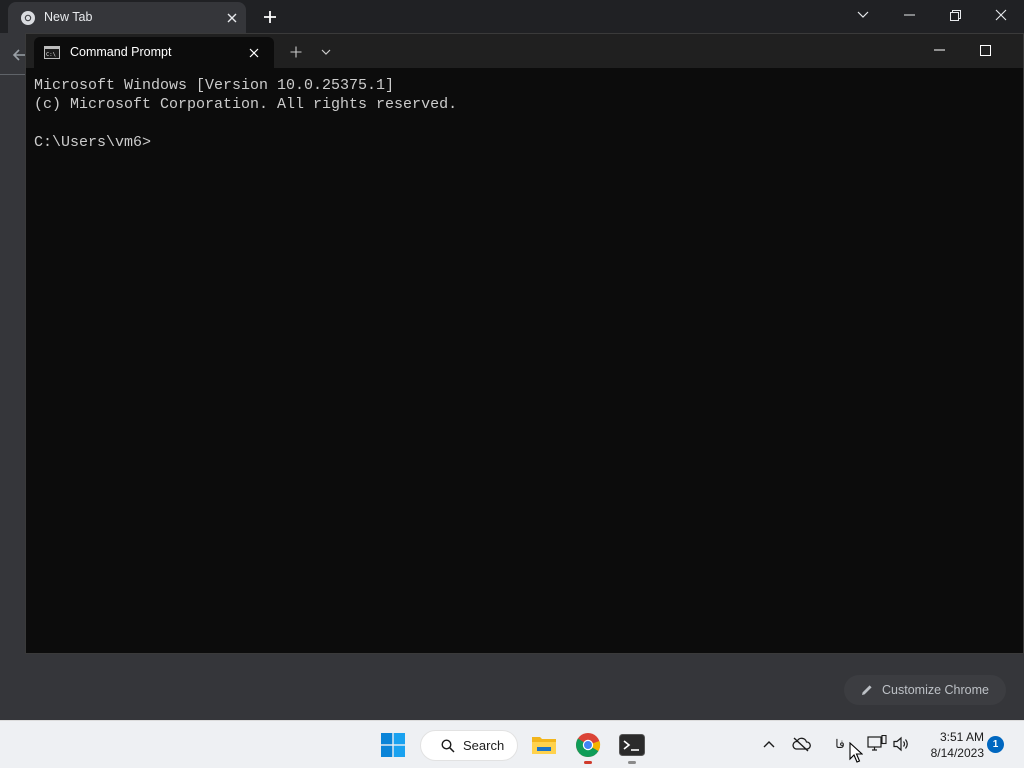 The image size is (1024, 768). I want to click on chrome-tab-title: New Tab, so click(68, 17).